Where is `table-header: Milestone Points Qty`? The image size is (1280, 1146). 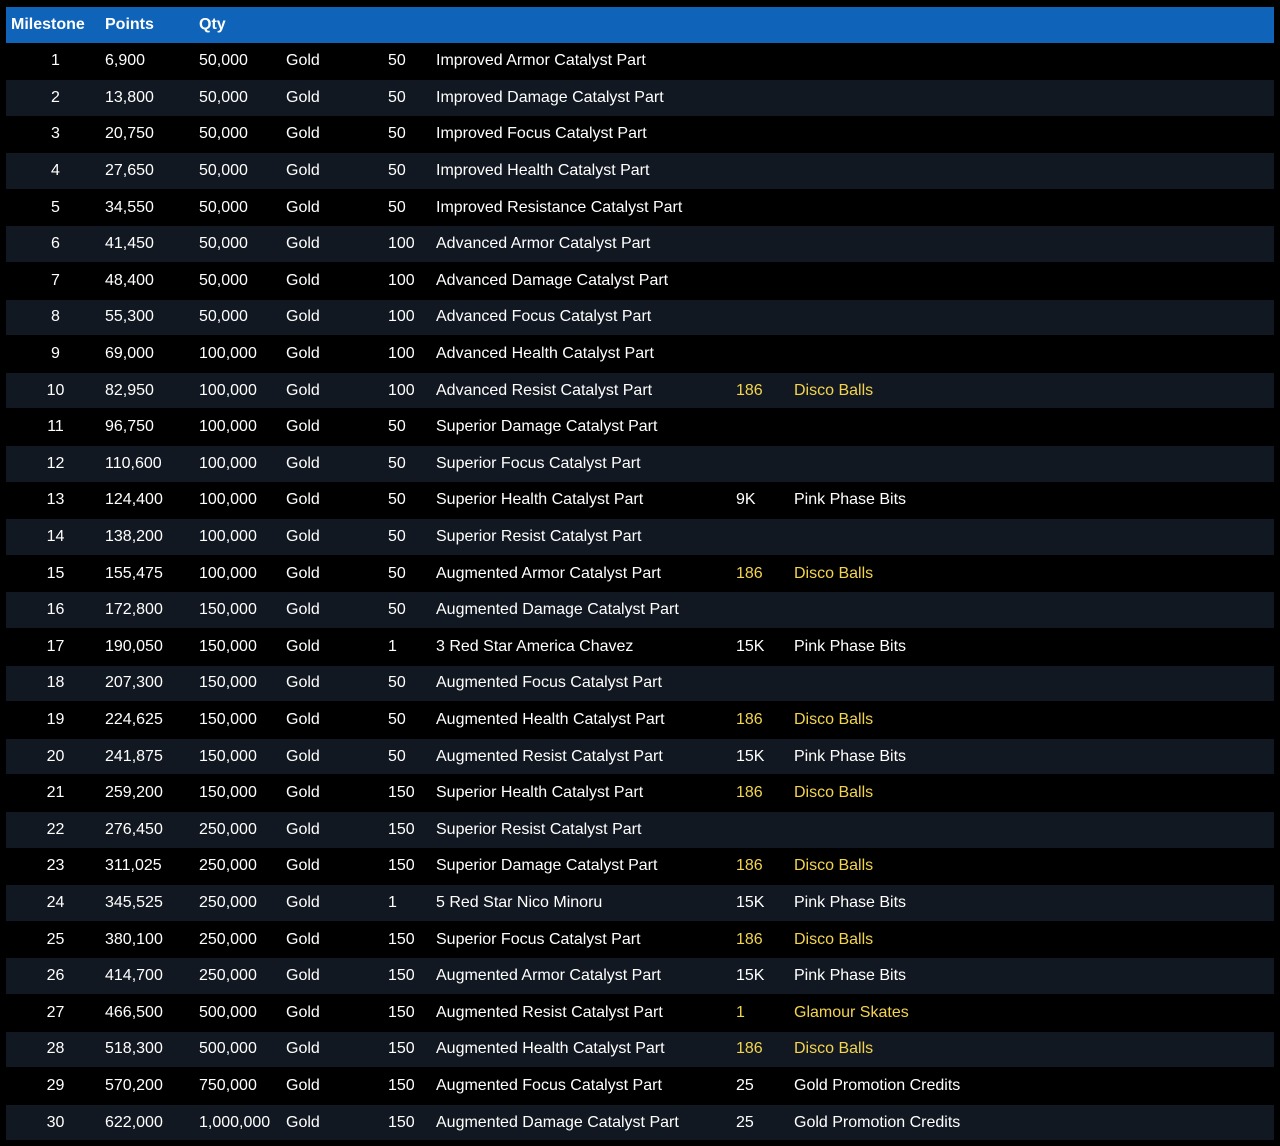 table-header: Milestone Points Qty is located at coordinates (640, 25).